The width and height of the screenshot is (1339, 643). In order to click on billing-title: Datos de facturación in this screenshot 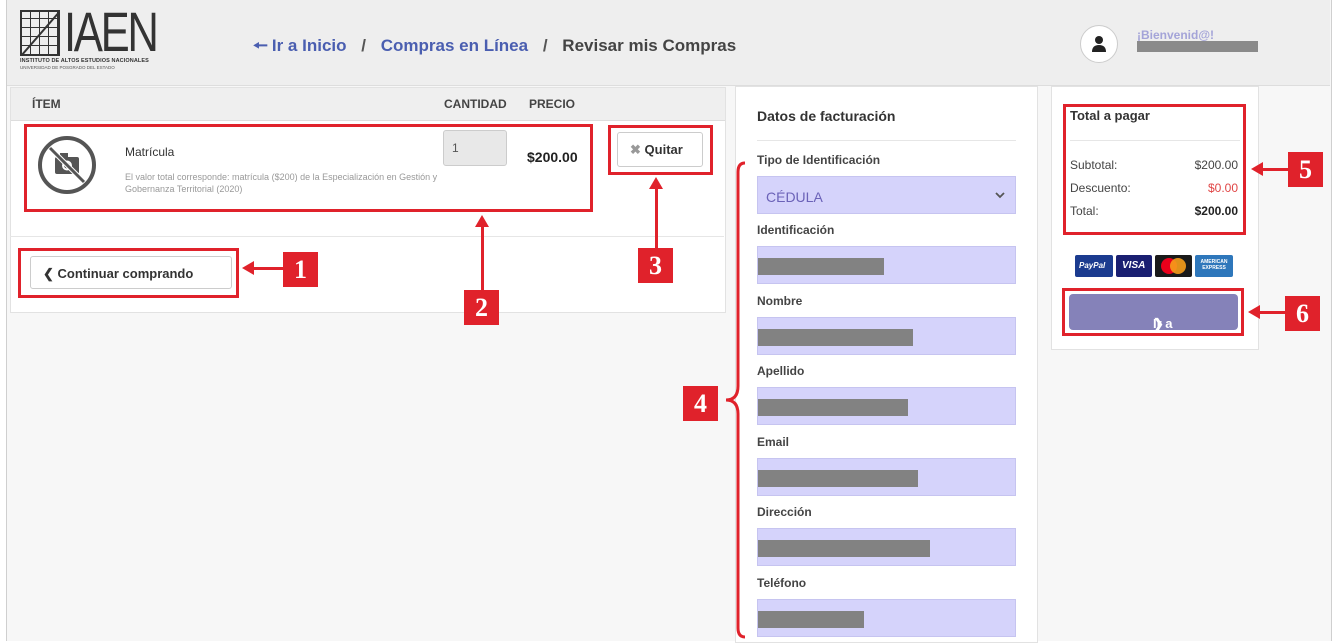, I will do `click(826, 116)`.